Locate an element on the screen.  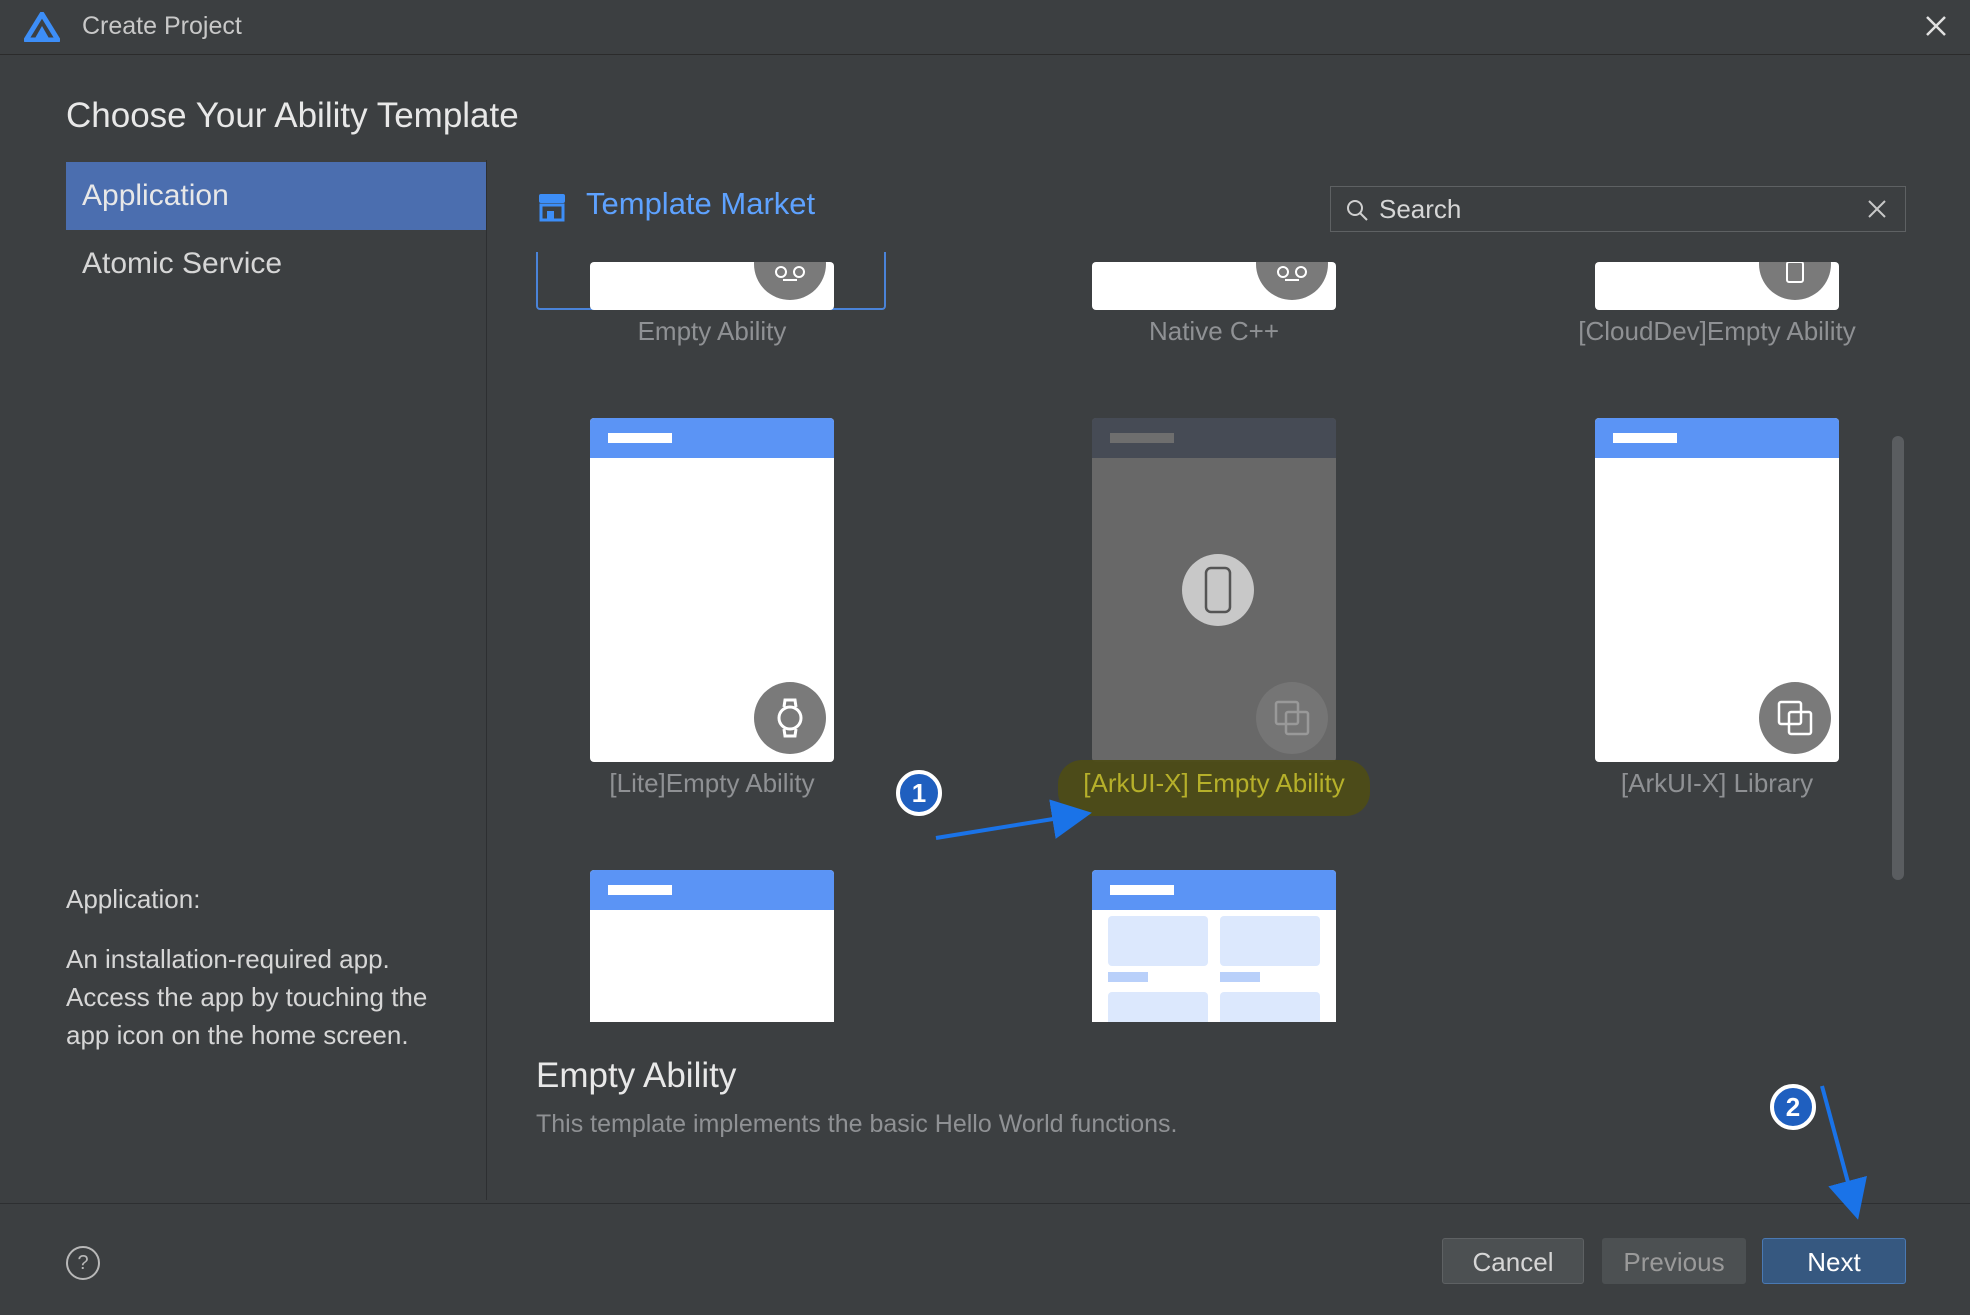
template-card-empty-ability is located at coordinates (712, 286).